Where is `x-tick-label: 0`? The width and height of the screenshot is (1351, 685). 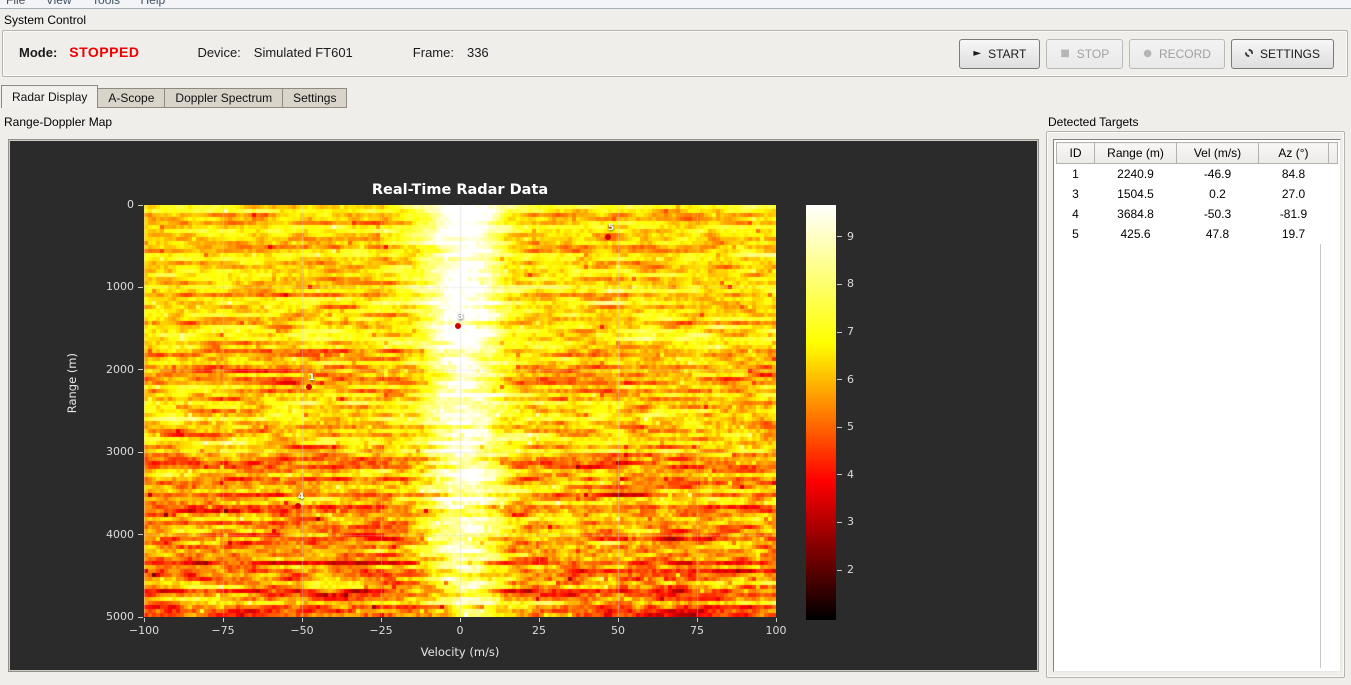
x-tick-label: 0 is located at coordinates (460, 630).